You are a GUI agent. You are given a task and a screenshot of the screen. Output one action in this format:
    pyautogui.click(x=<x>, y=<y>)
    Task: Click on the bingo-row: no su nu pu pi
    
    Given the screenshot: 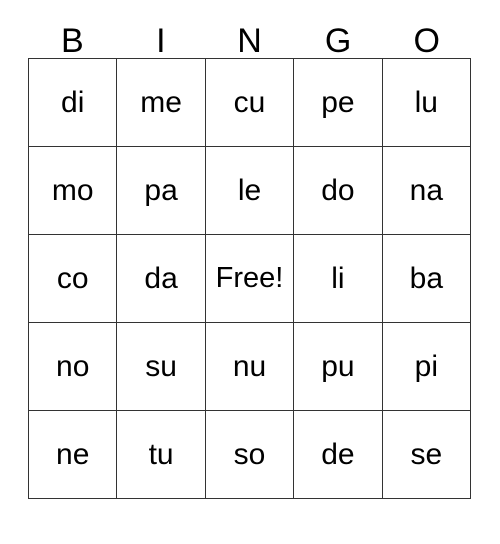 What is the action you would take?
    pyautogui.click(x=250, y=367)
    